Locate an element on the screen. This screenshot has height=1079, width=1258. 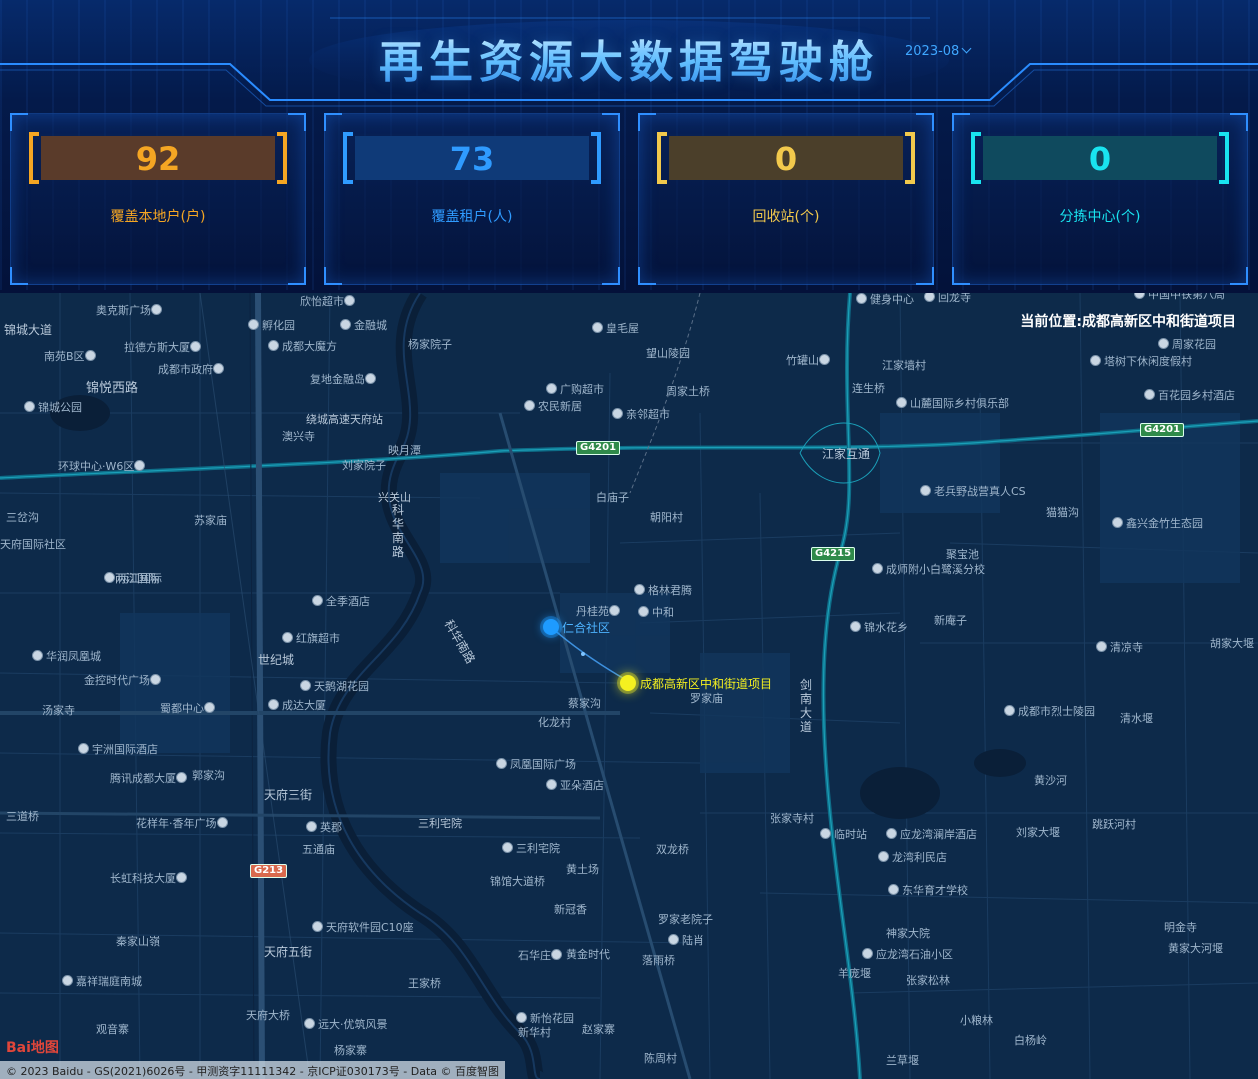
poi: 丹桂苑 is located at coordinates (599, 611).